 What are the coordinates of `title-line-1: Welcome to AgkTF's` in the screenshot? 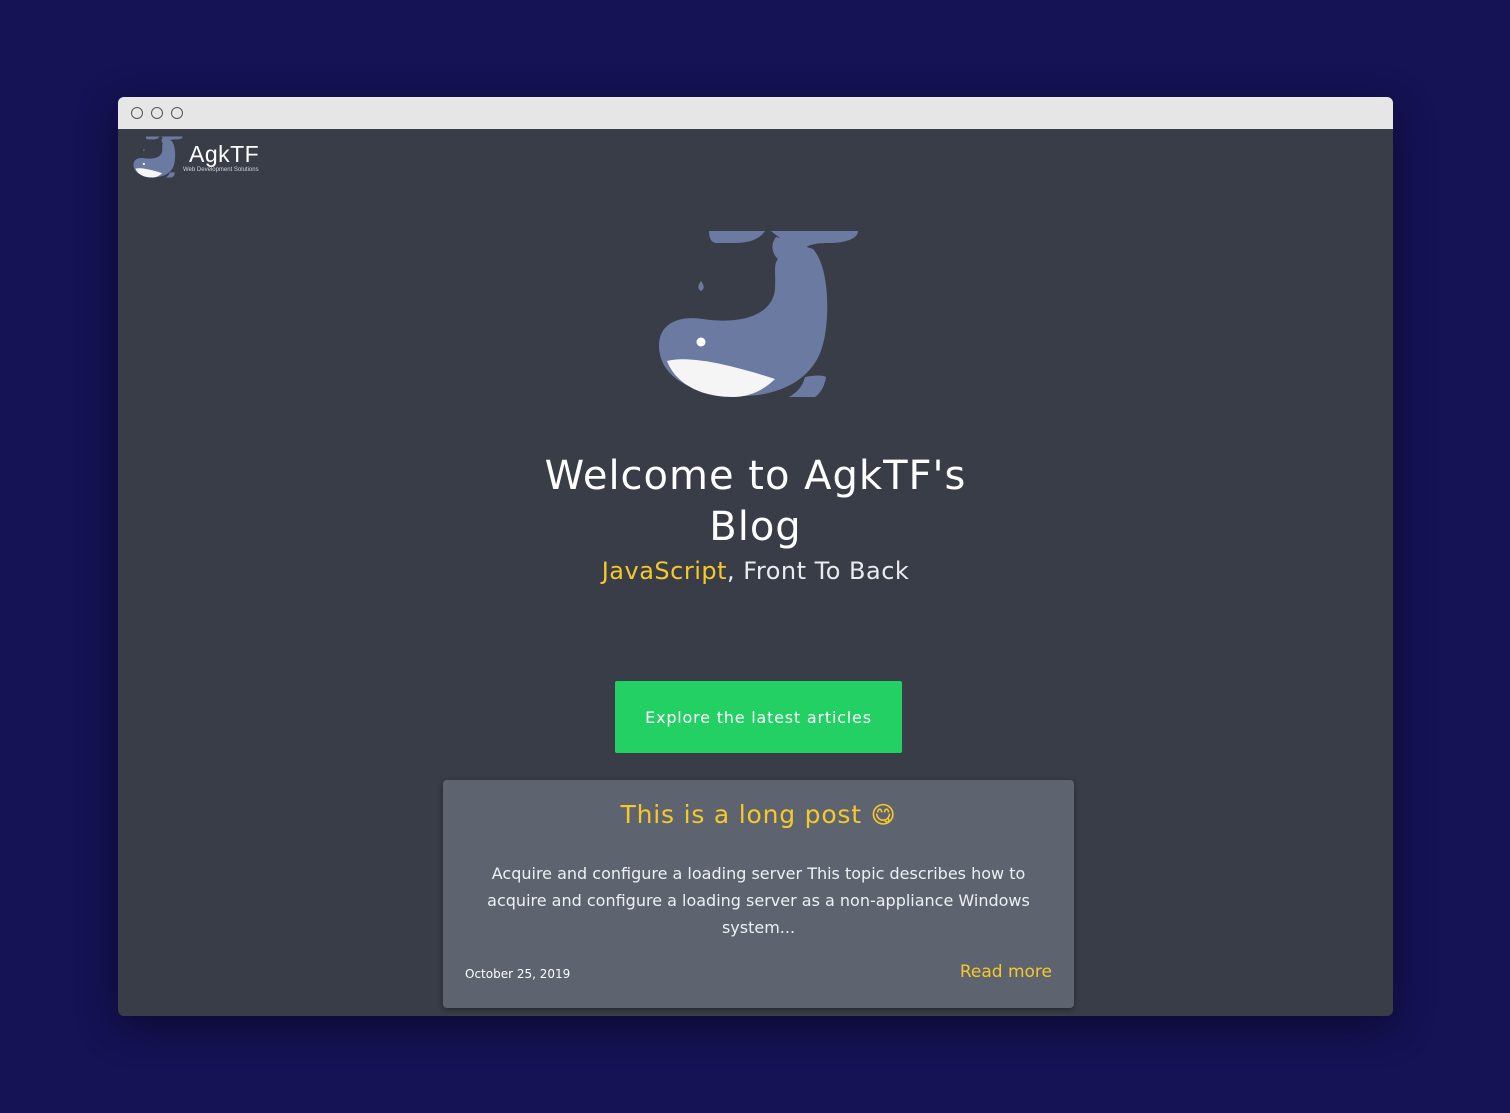 It's located at (755, 476).